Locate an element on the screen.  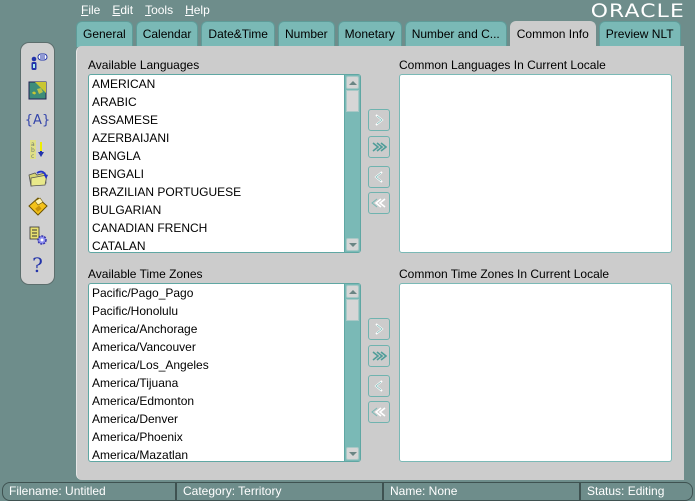
tab-monetary: Monetary is located at coordinates (369, 34).